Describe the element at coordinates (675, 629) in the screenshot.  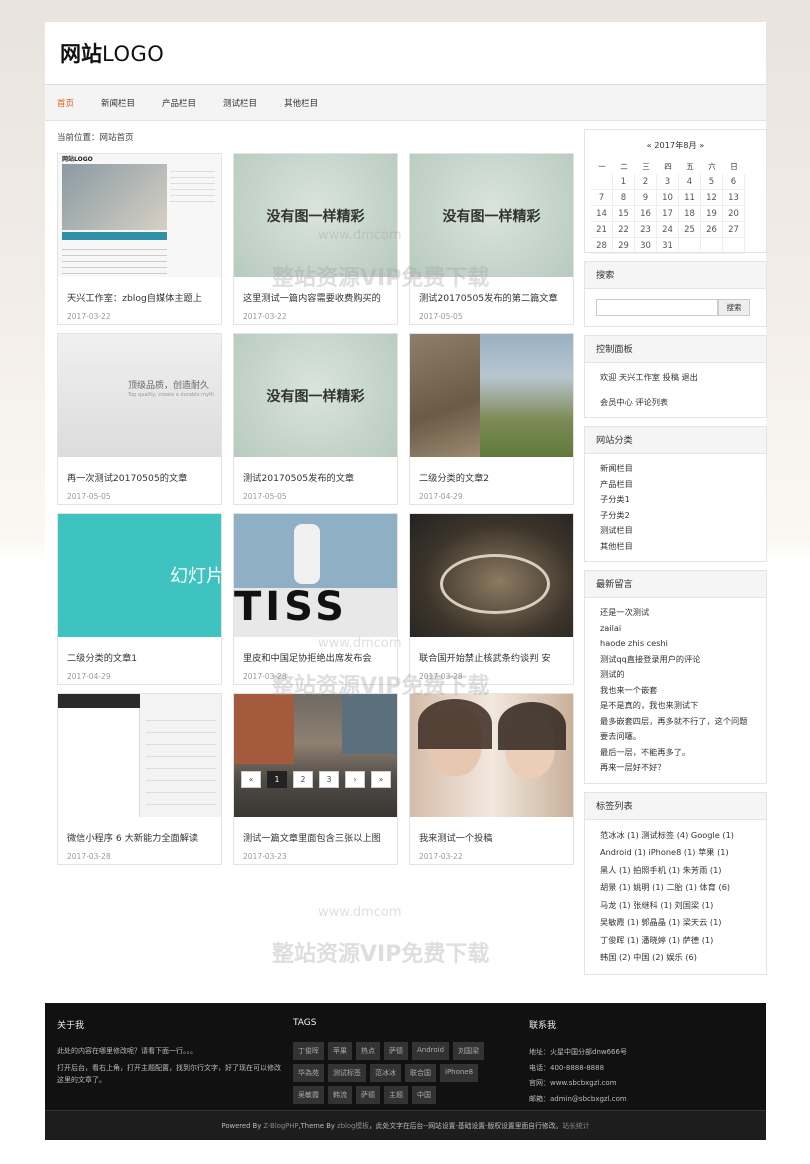
I see `comment-link: zailai` at that location.